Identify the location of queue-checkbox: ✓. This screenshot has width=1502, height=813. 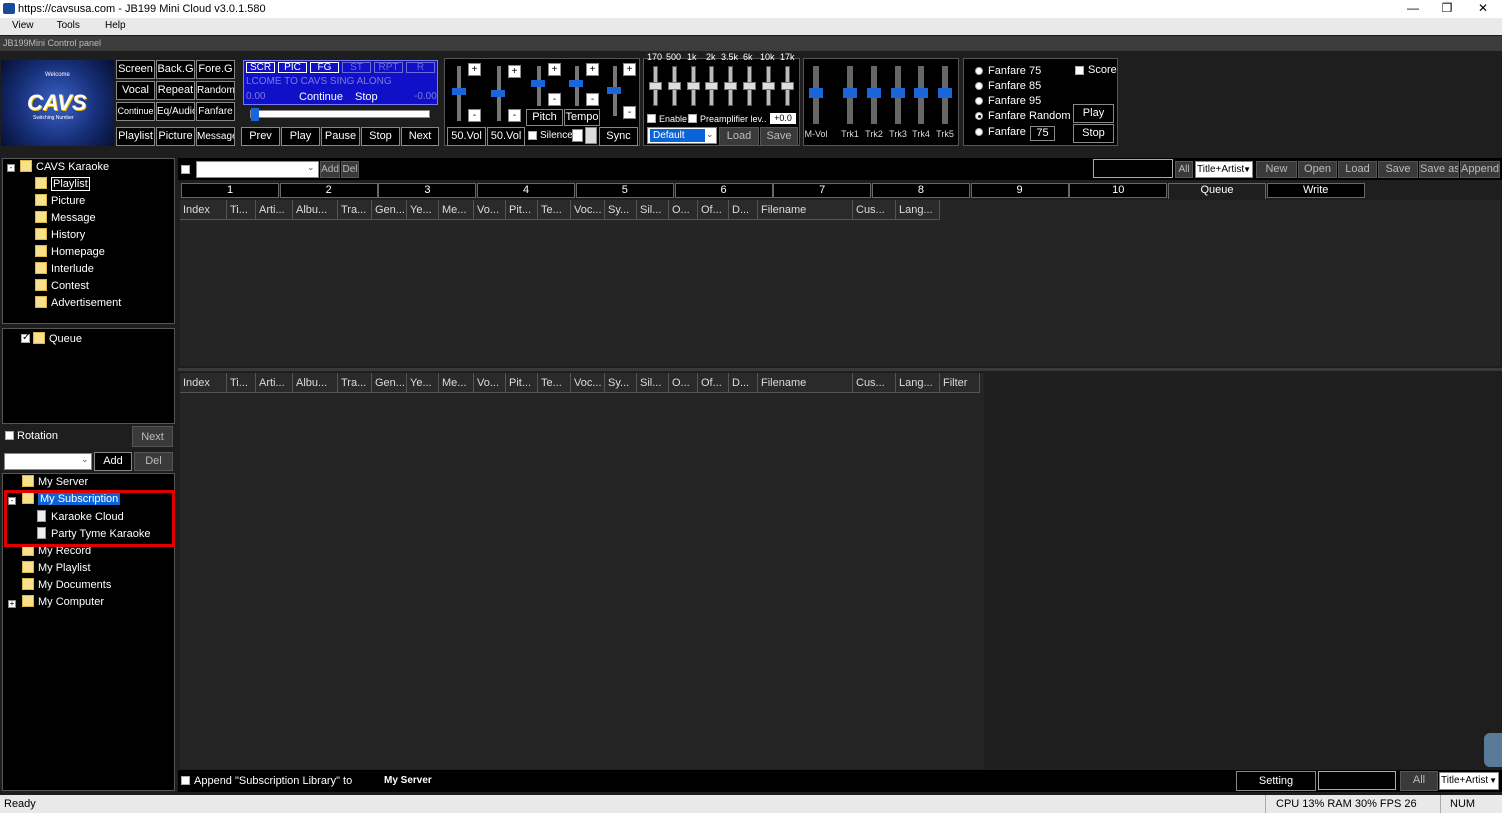
(25, 337).